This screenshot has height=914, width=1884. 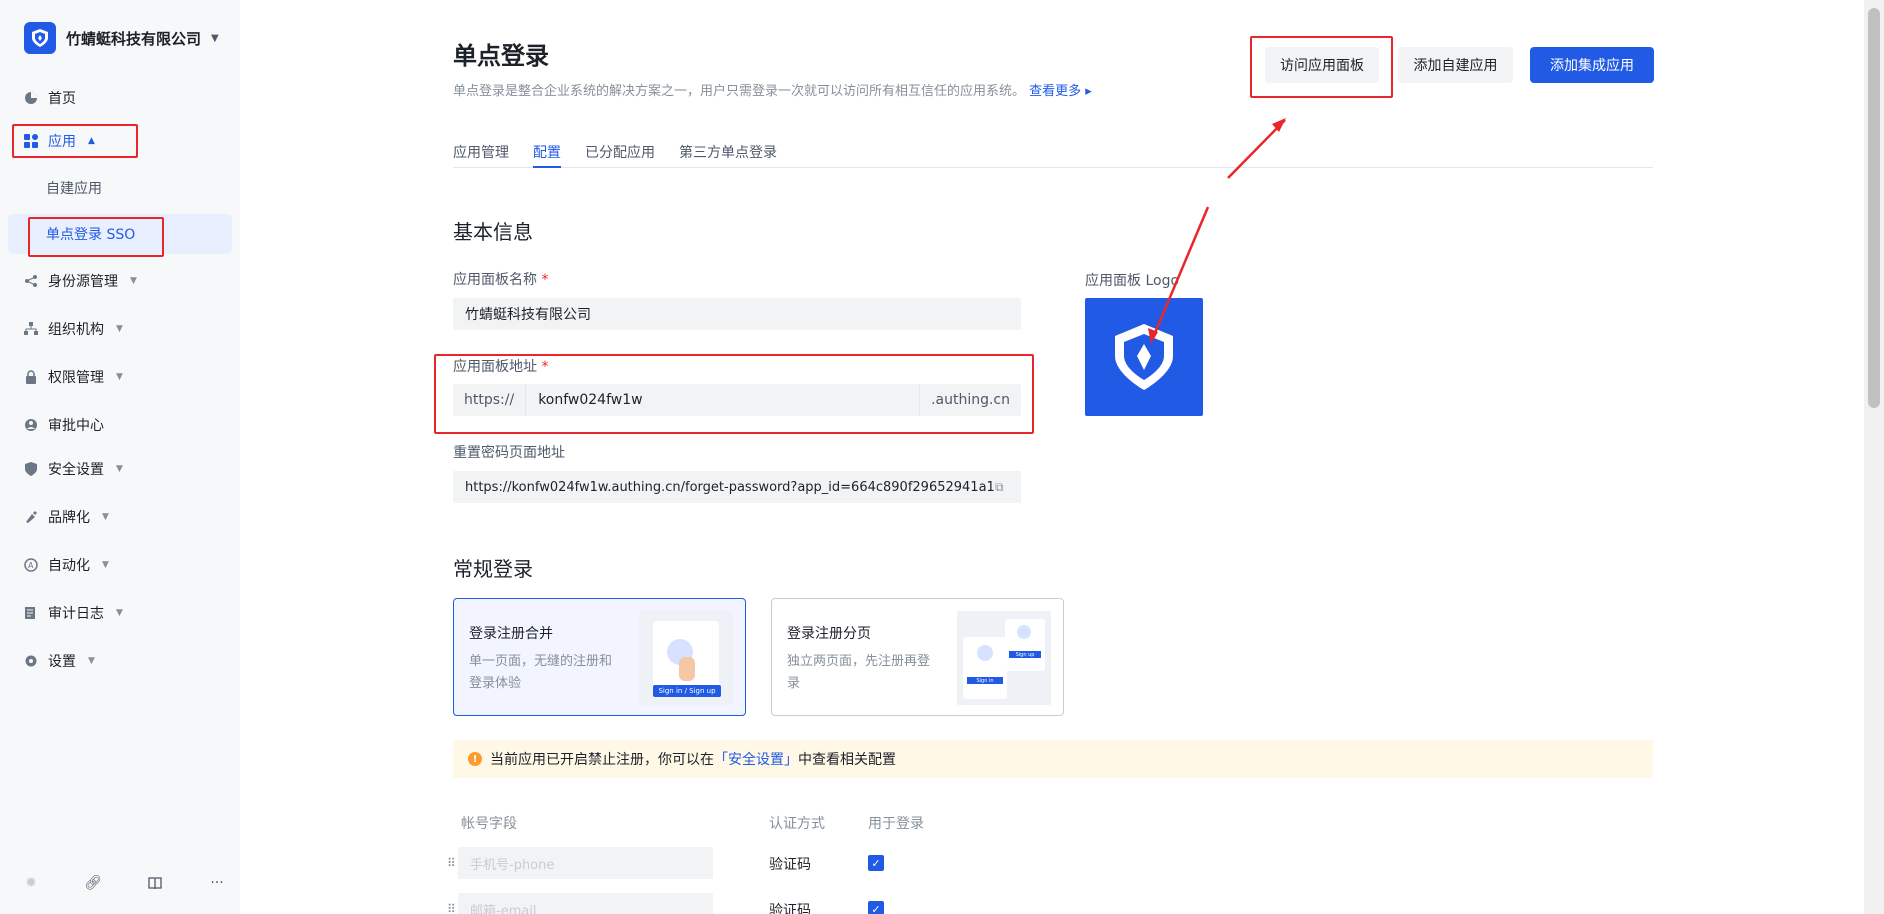 What do you see at coordinates (83, 282) in the screenshot?
I see `nav-identity-label: 身份源管理` at bounding box center [83, 282].